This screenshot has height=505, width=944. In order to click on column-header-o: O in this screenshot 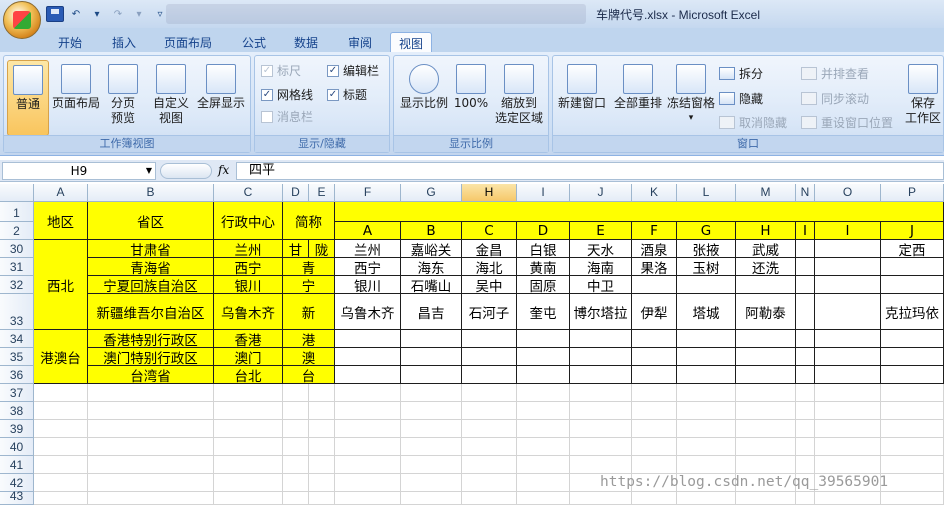, I will do `click(848, 193)`.